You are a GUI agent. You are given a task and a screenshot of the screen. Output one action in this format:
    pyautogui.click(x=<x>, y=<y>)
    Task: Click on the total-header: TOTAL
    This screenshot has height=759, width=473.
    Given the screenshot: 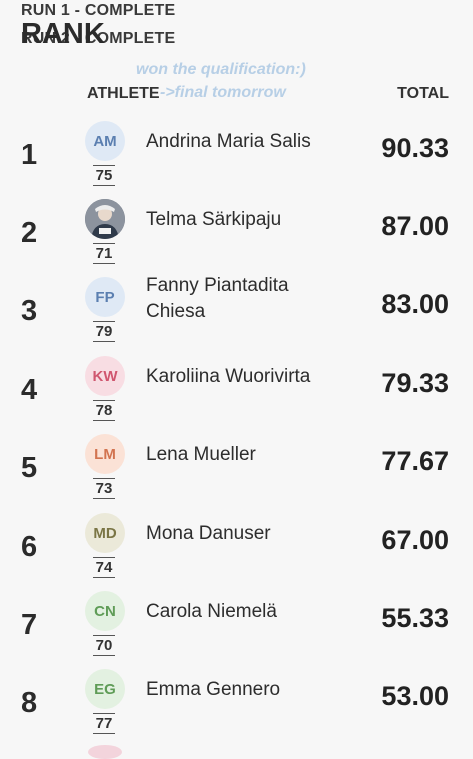 What is the action you would take?
    pyautogui.click(x=423, y=93)
    